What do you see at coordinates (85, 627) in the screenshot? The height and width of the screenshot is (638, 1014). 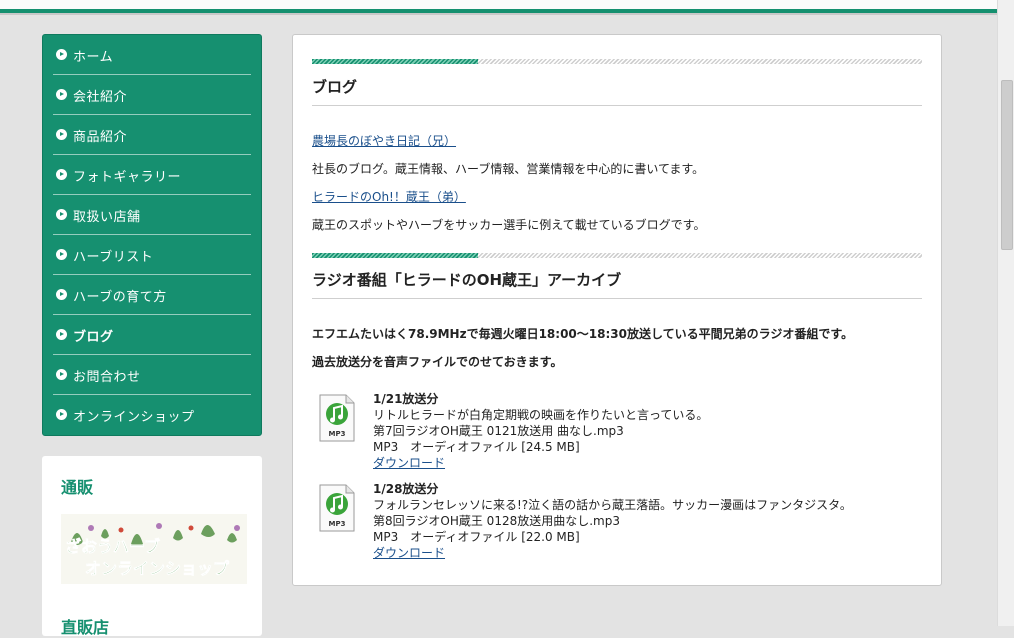 I see `direct-sale-title: 直販店` at bounding box center [85, 627].